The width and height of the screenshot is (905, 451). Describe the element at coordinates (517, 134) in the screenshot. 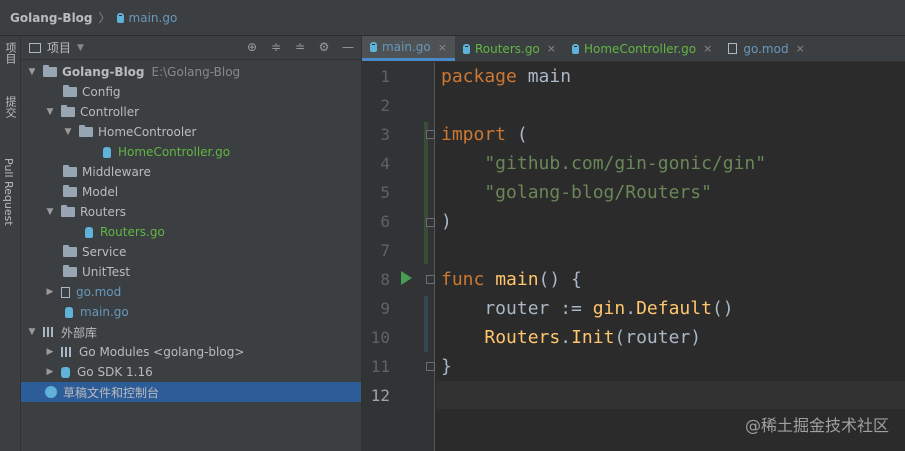

I see `punctuation: (` at that location.